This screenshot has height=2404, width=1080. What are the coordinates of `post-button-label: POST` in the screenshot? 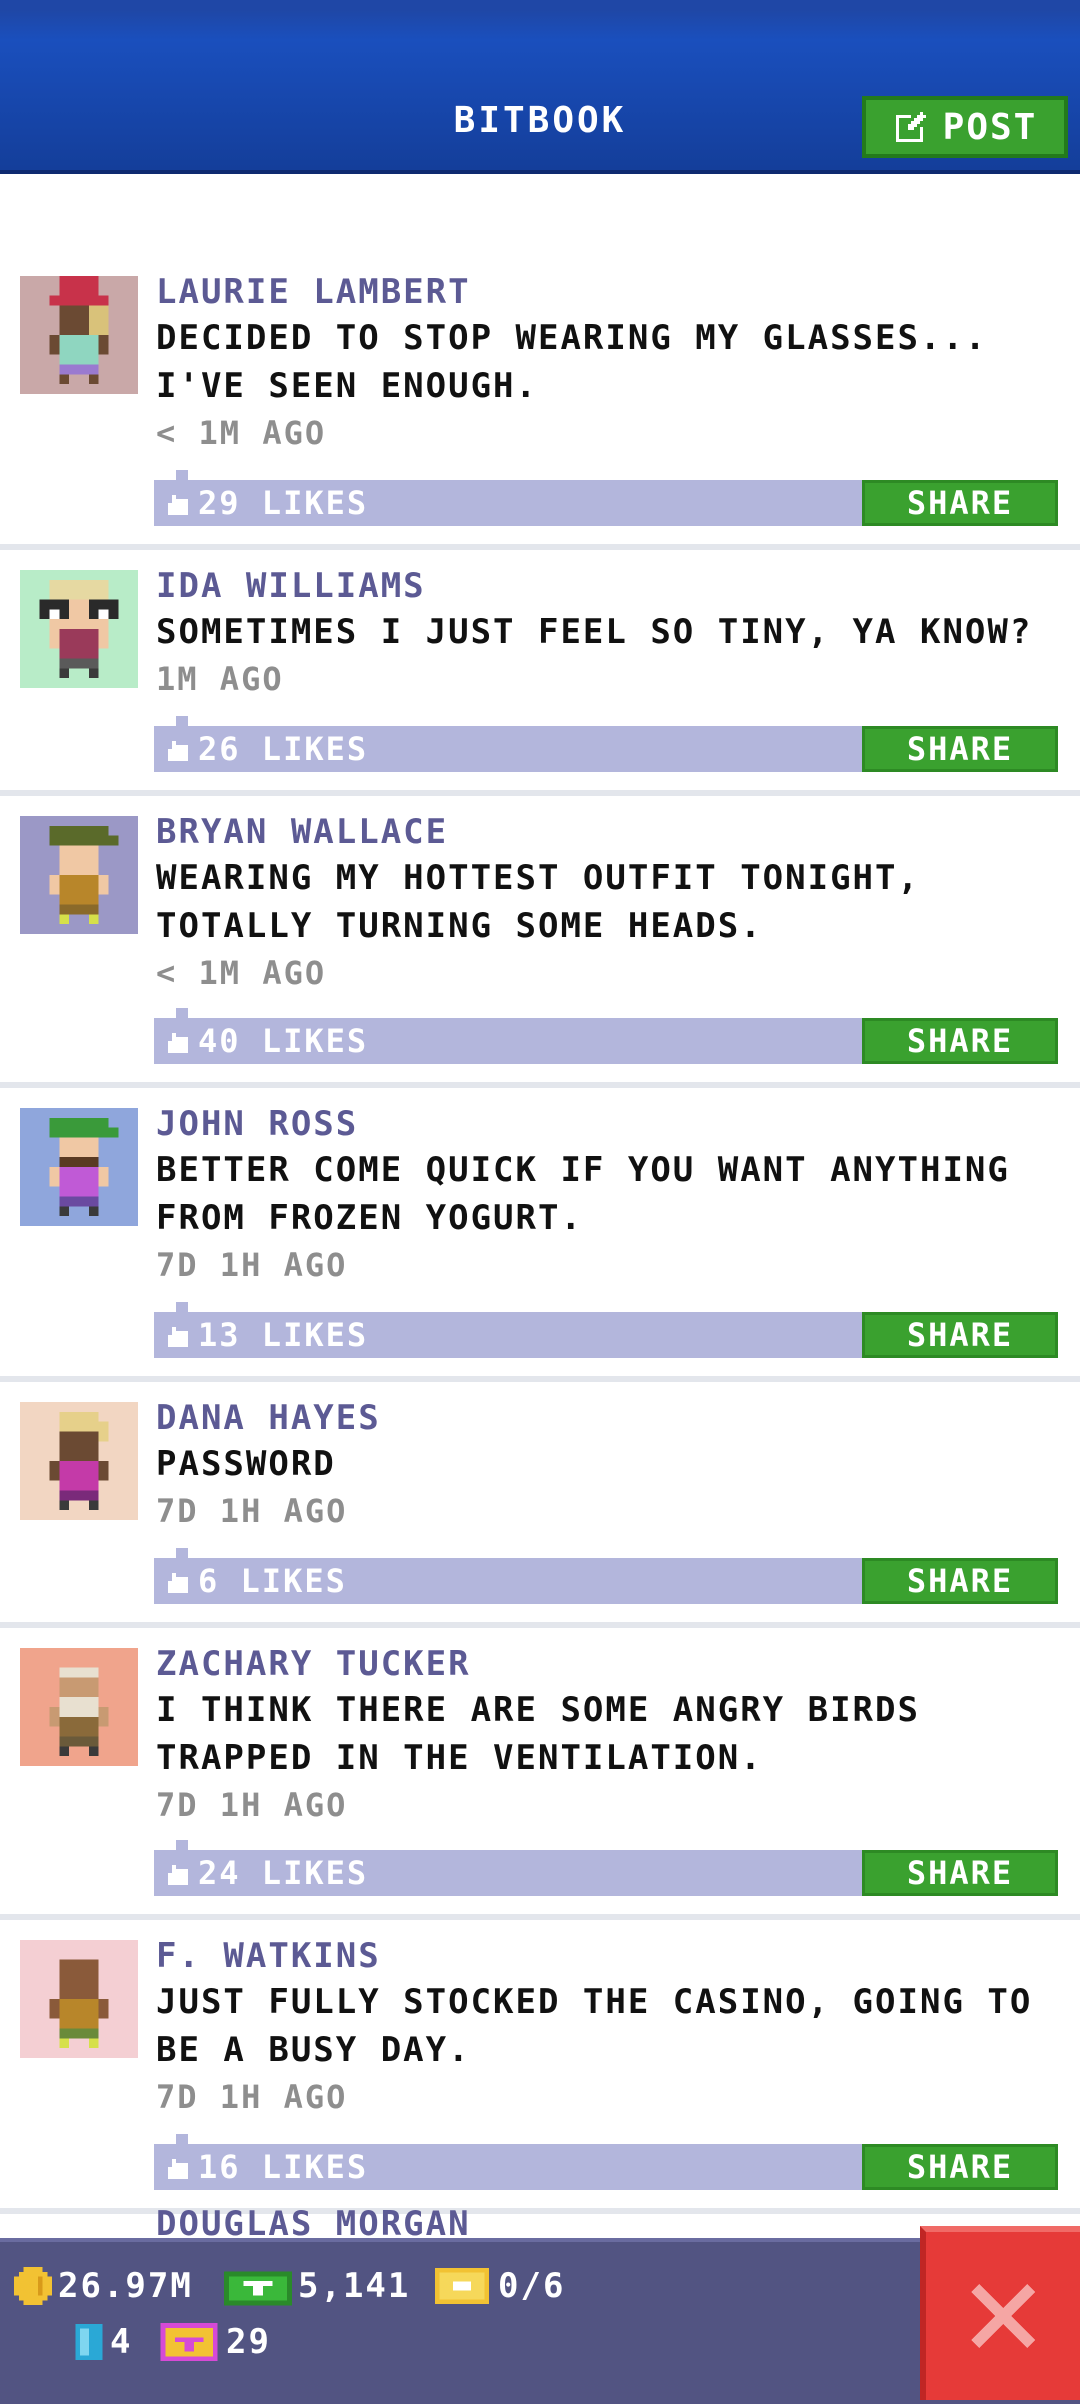 It's located at (990, 127).